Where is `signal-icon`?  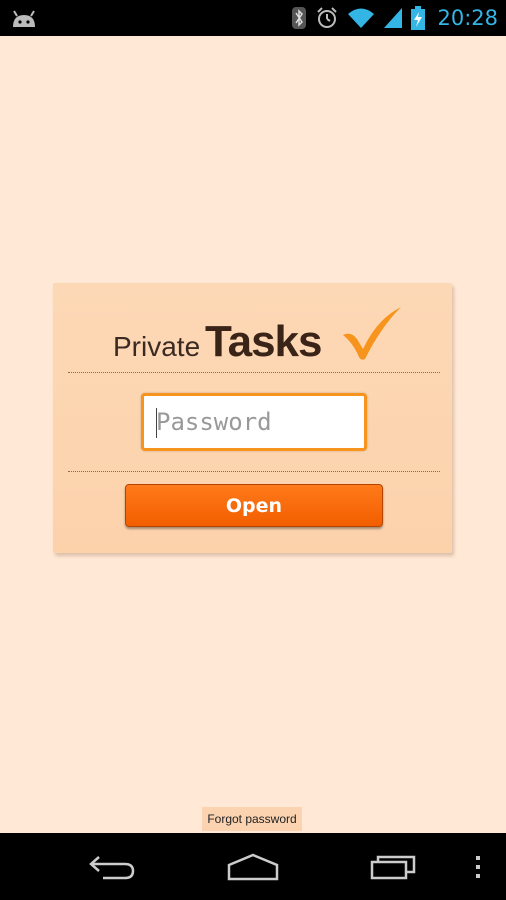 signal-icon is located at coordinates (393, 18).